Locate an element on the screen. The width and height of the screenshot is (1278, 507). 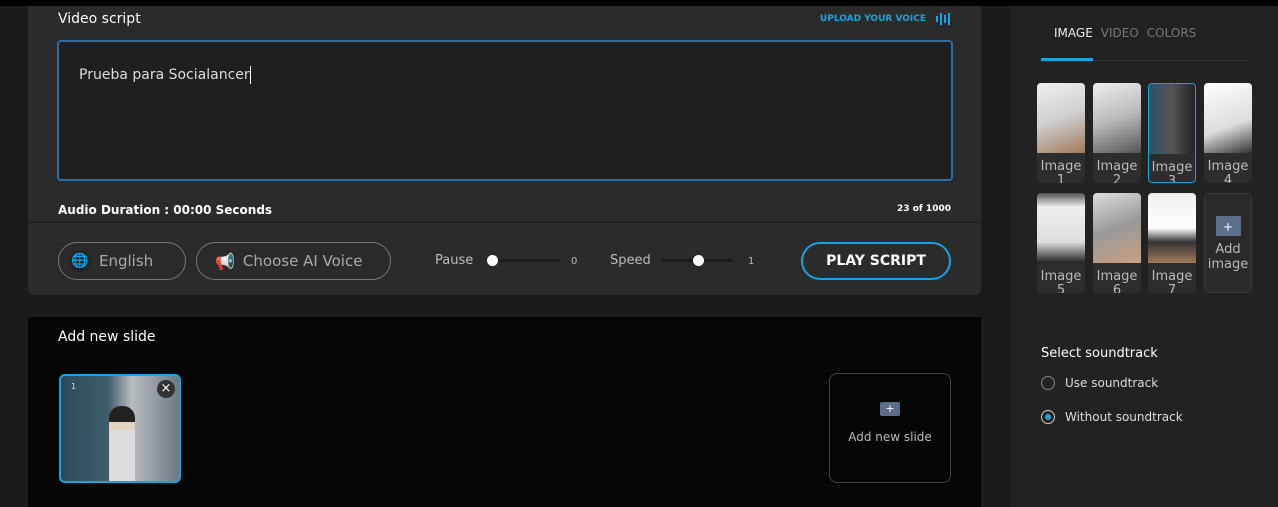
choose-voice-button: 📢 Choose AI Voice is located at coordinates (293, 261).